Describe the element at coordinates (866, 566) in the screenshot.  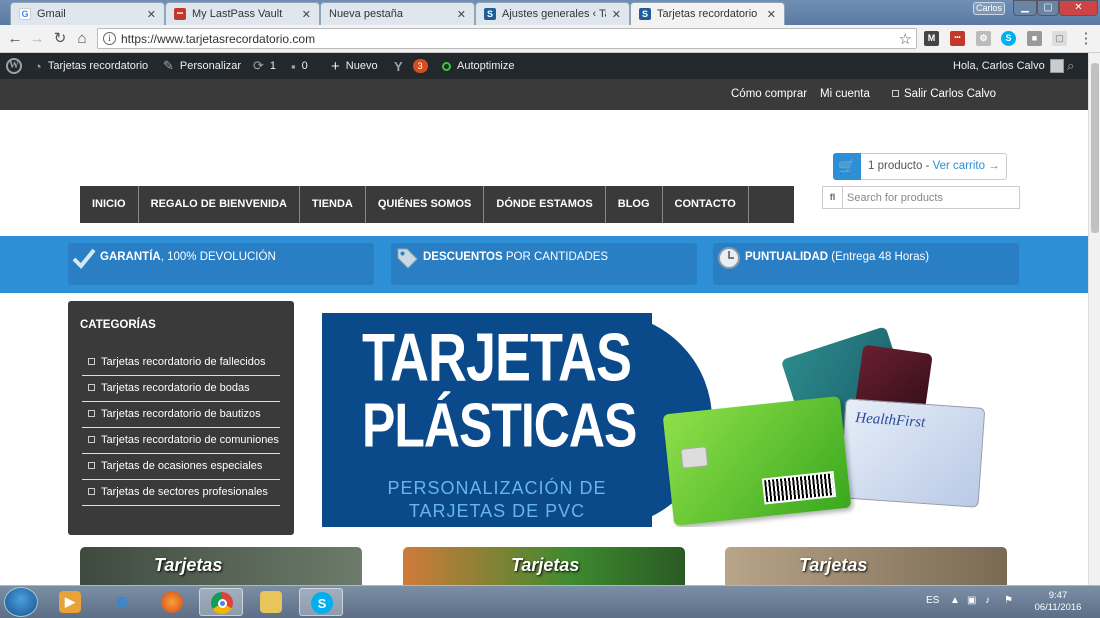
I see `category-card-bautizos: Tarjetas` at that location.